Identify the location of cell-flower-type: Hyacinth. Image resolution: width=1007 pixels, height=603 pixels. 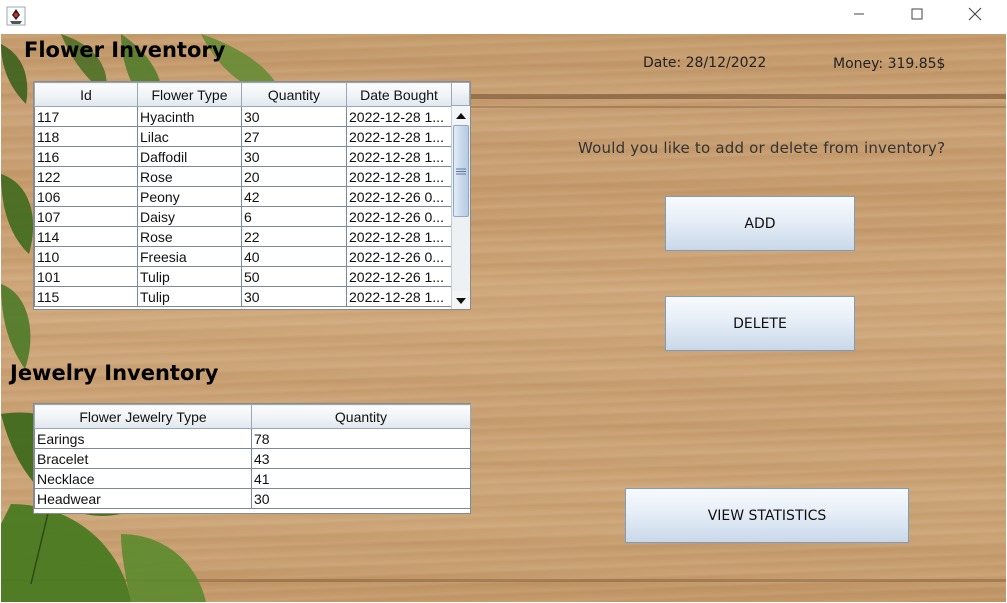
(189, 116).